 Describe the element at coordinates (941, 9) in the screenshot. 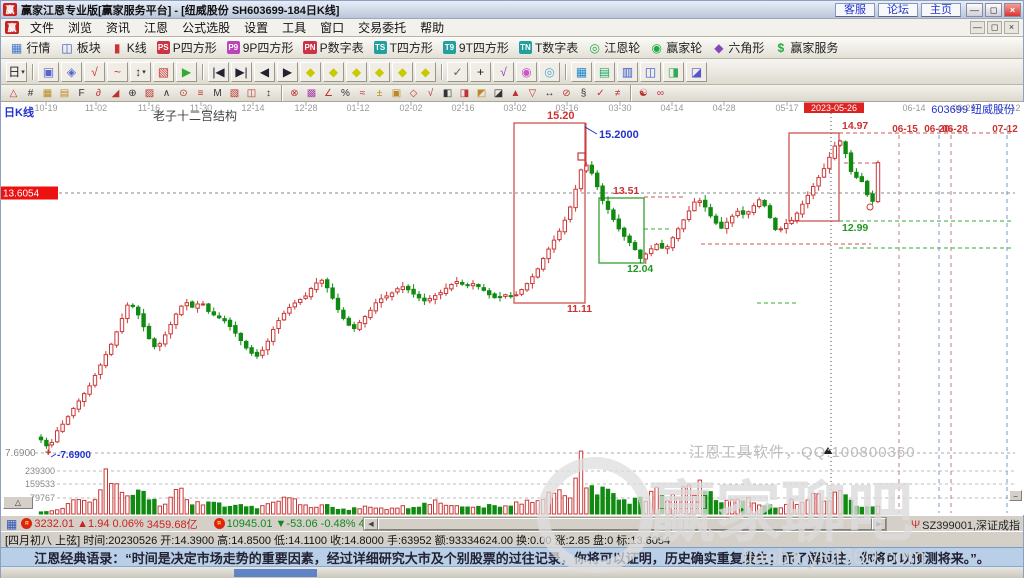

I see `titlebar-link-button: 主页` at that location.